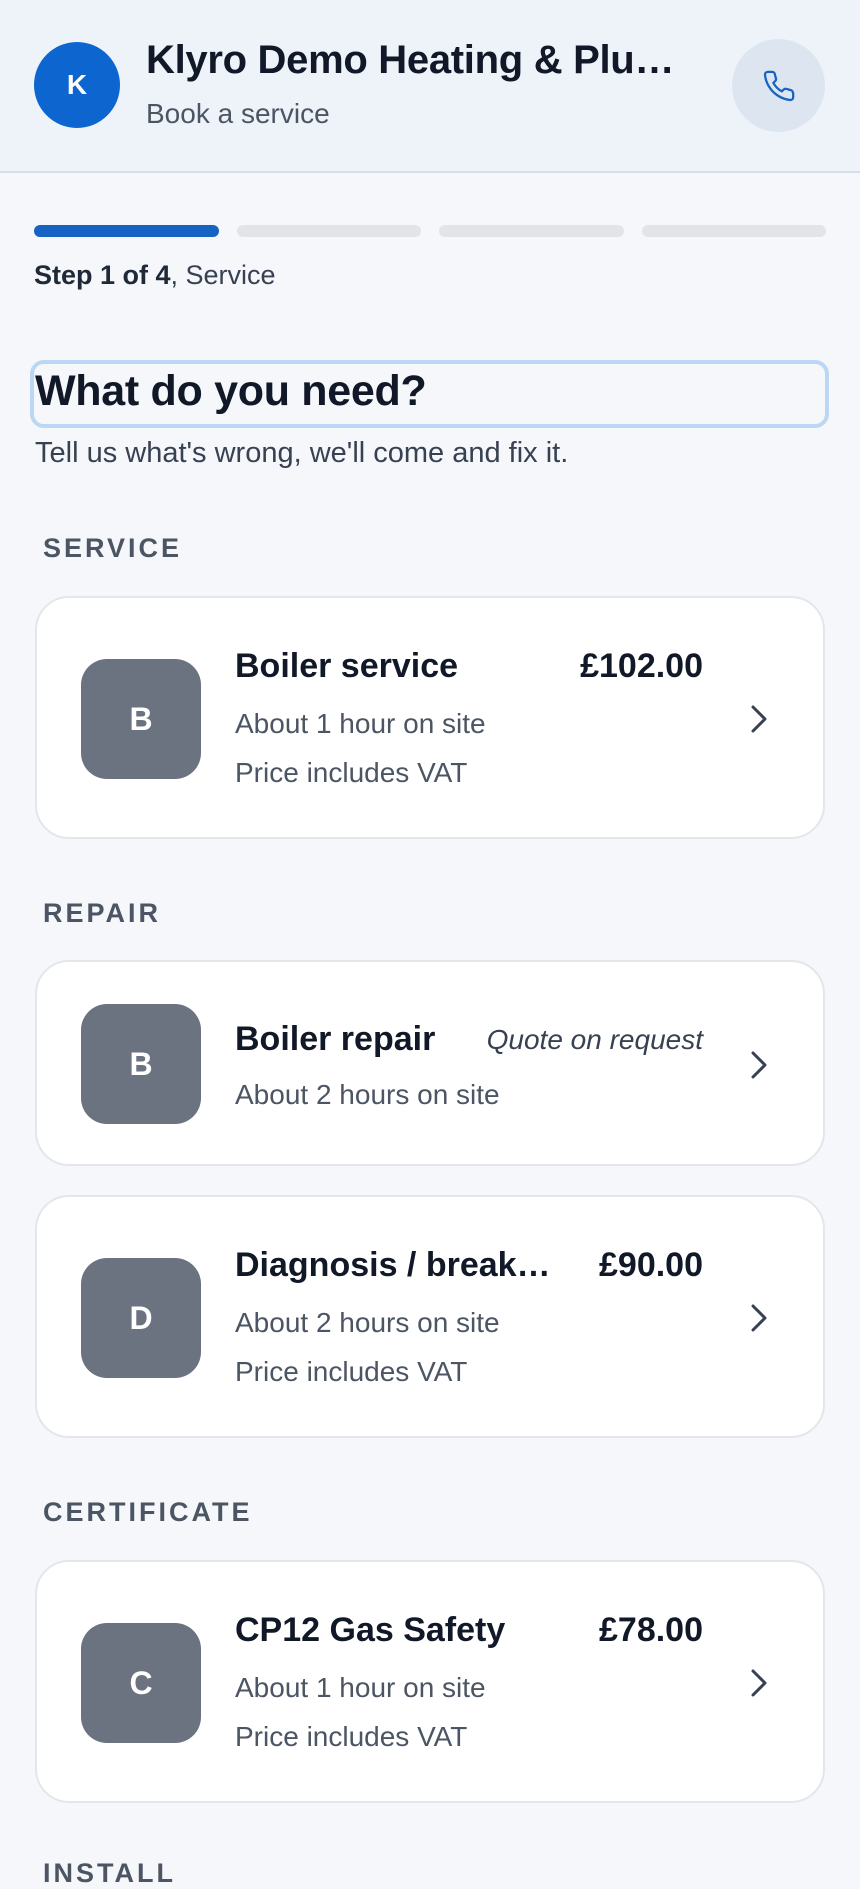  Describe the element at coordinates (102, 913) in the screenshot. I see `section-label-repair: REPAIR` at that location.